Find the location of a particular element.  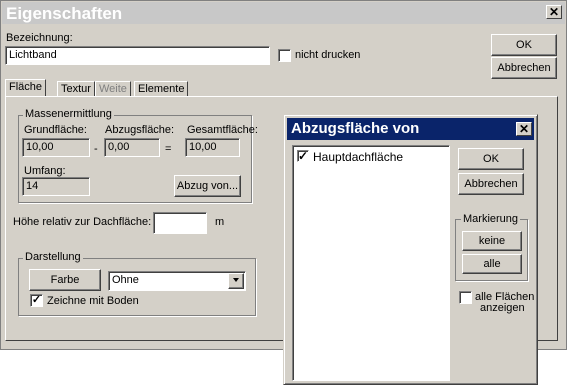

abzugsflaeche-field: 0,00 is located at coordinates (132, 147).